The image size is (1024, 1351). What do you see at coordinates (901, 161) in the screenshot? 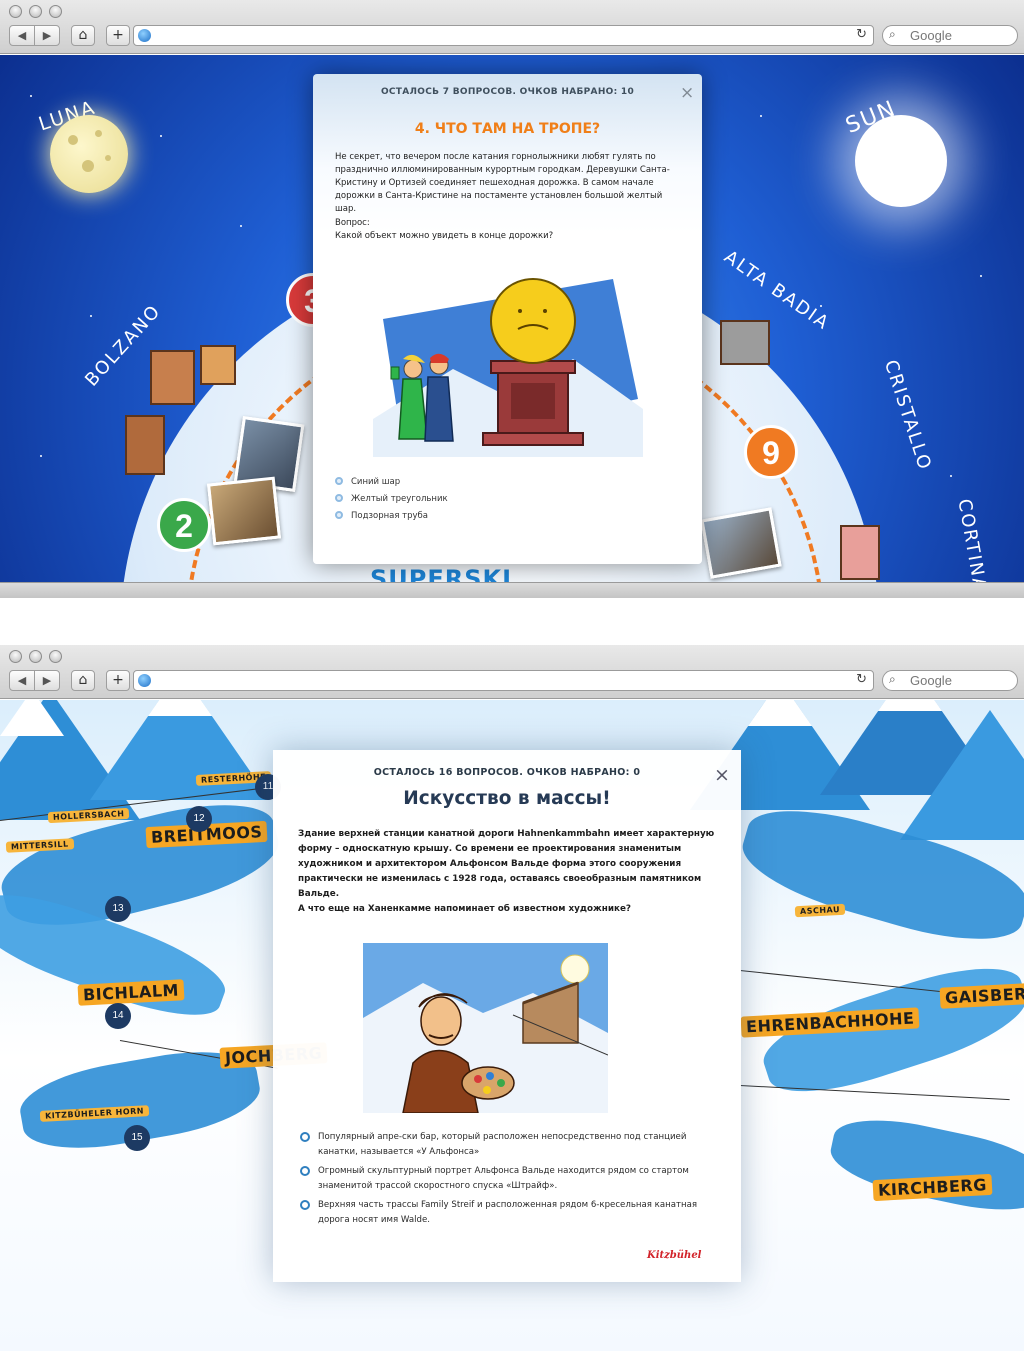
I see `sun-icon` at bounding box center [901, 161].